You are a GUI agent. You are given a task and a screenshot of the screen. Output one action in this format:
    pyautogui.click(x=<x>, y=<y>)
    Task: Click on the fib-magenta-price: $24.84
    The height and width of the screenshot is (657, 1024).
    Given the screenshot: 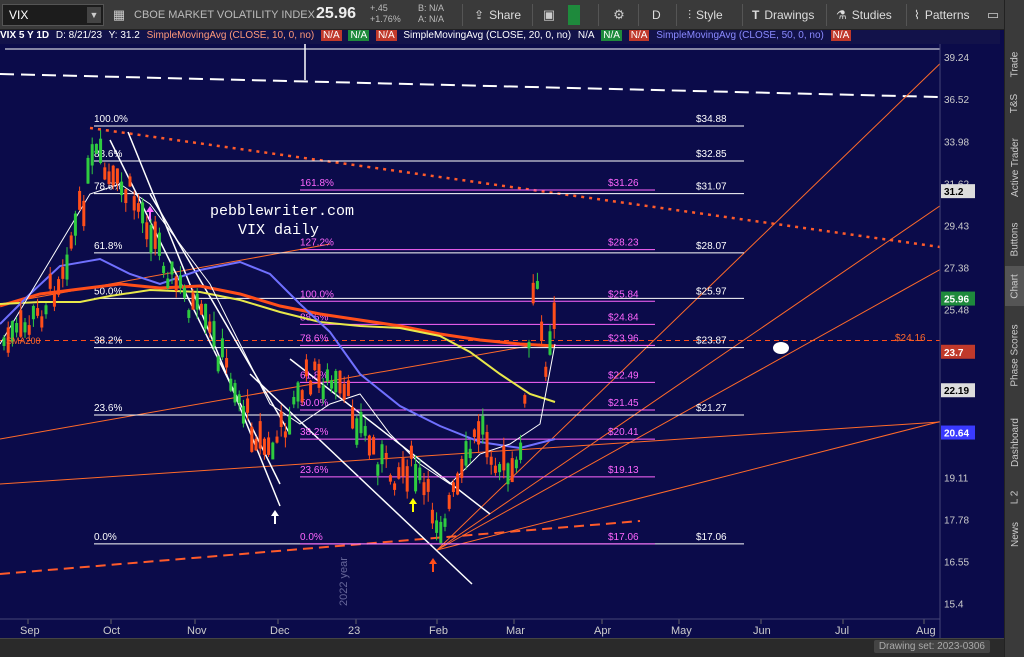 What is the action you would take?
    pyautogui.click(x=623, y=317)
    